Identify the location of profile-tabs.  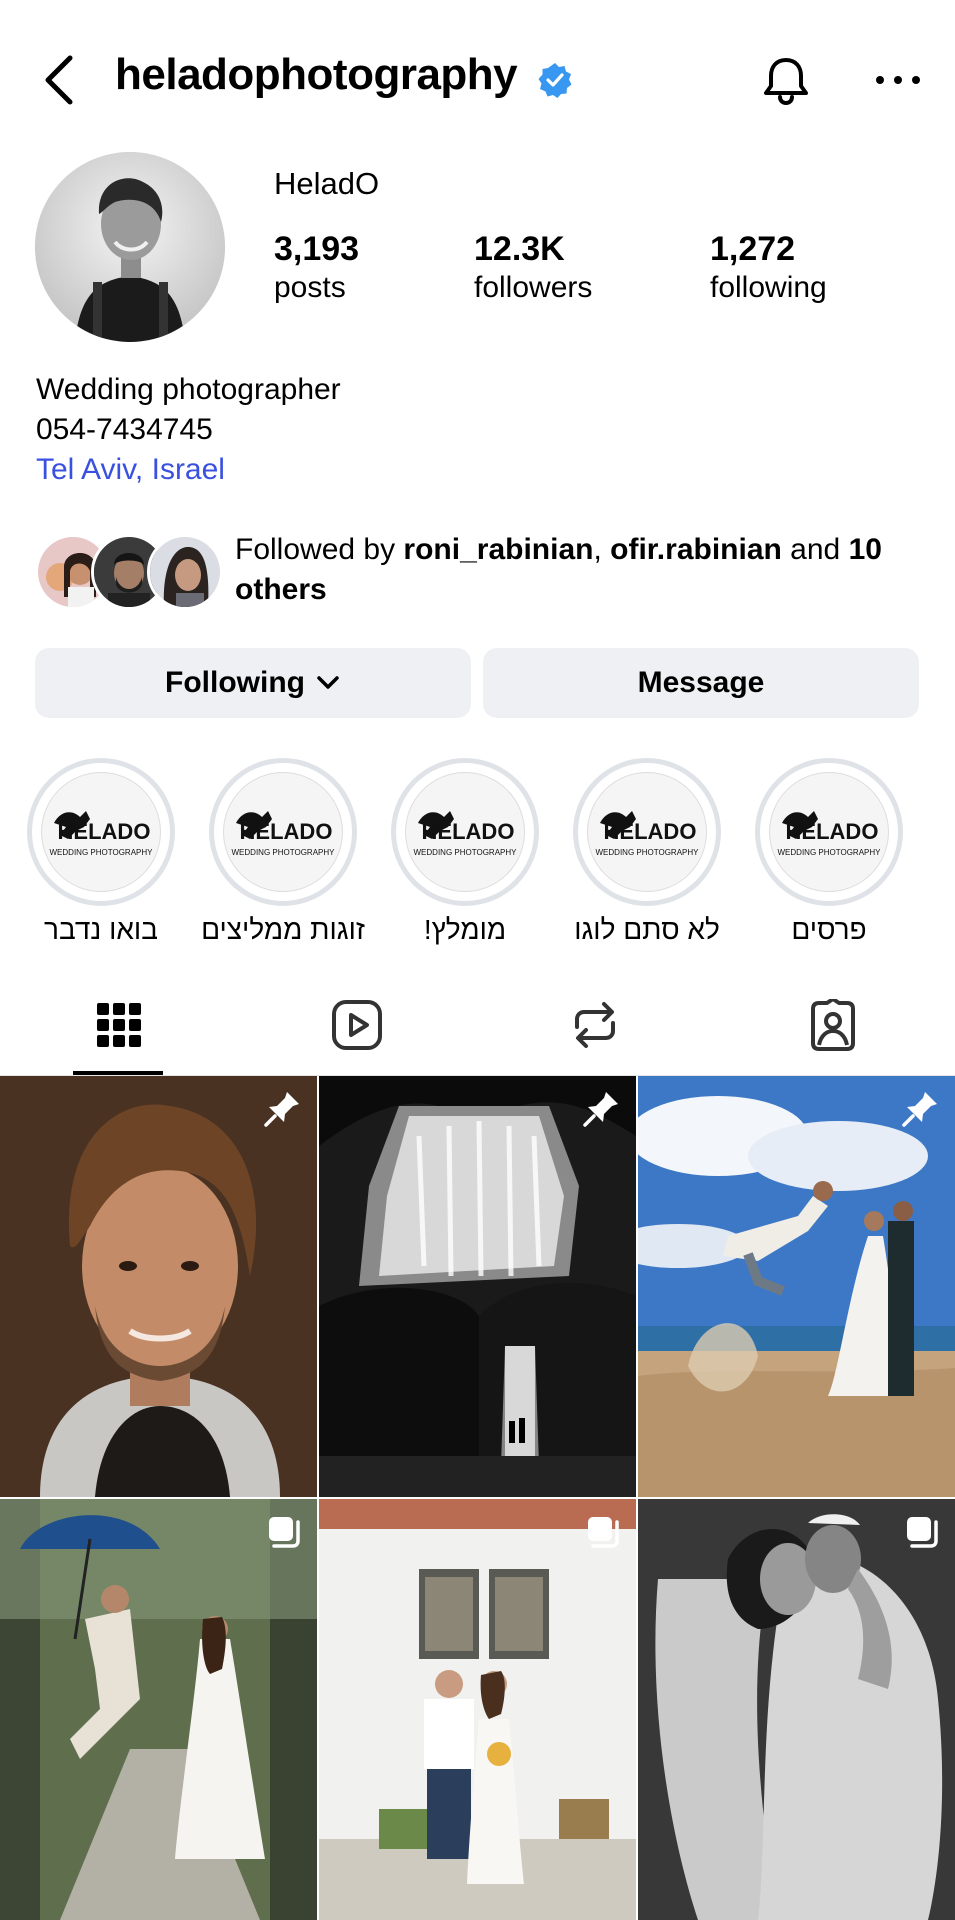
(477, 1025).